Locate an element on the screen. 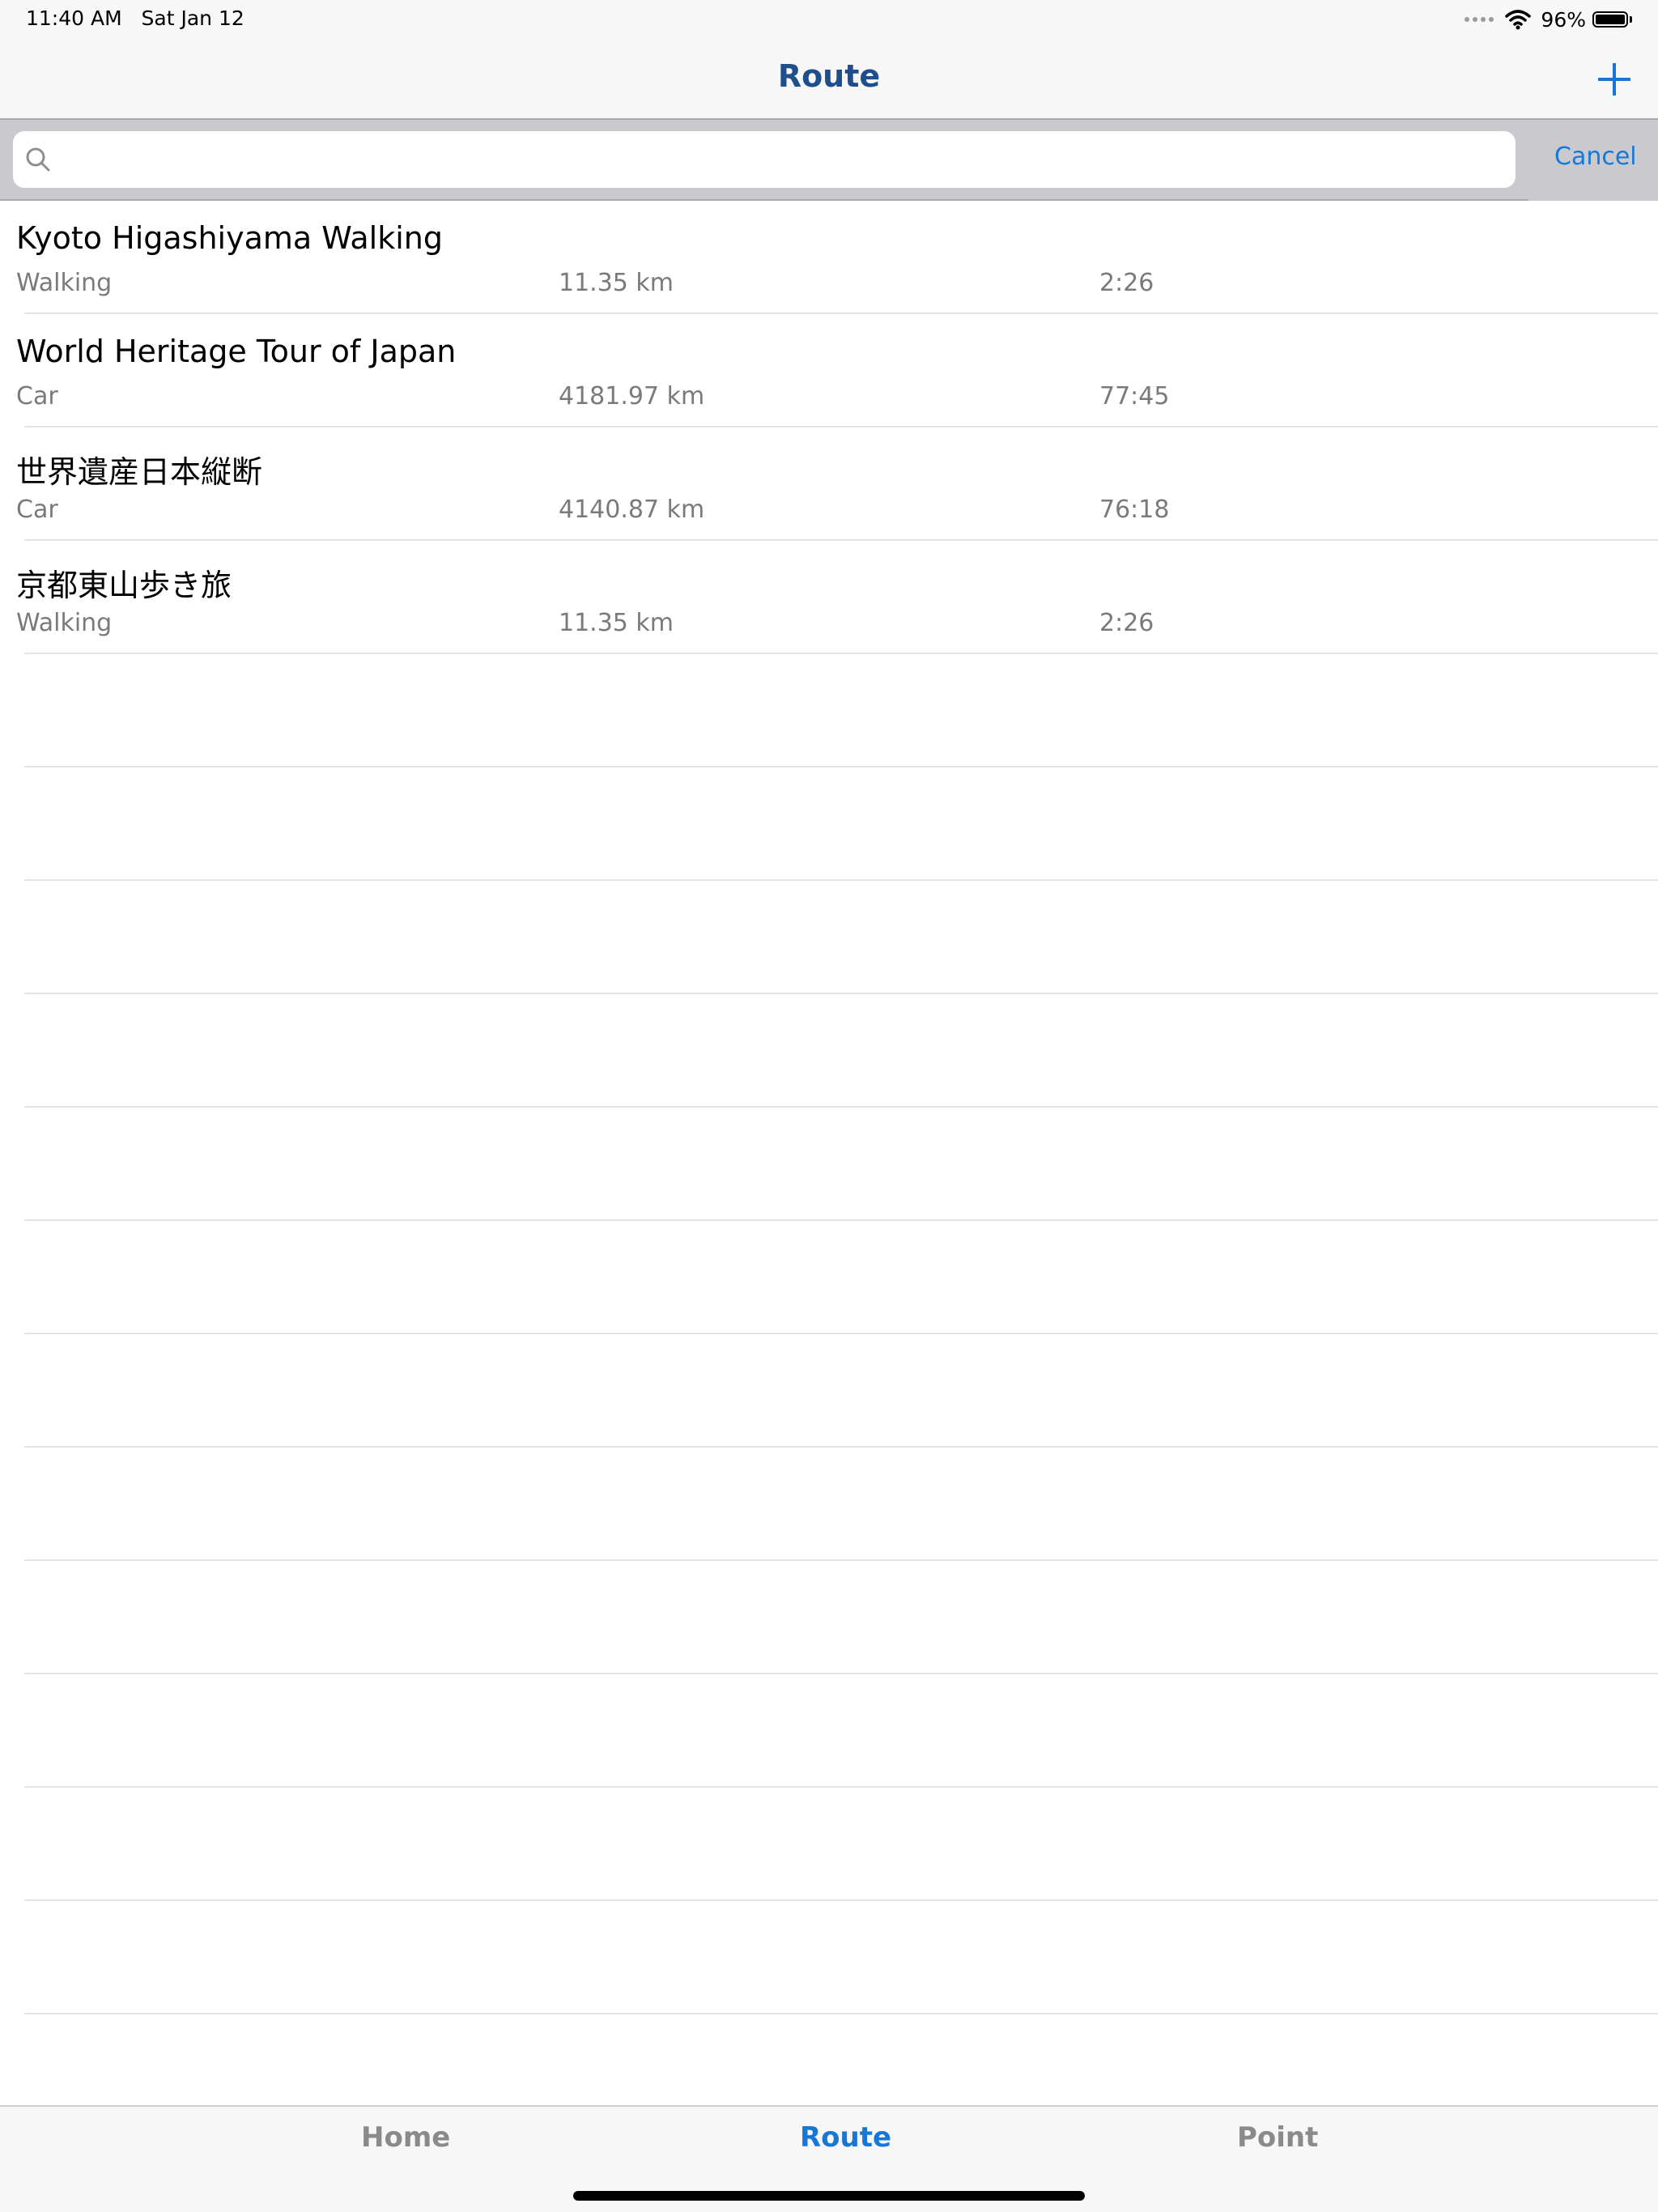  route-title: Kyoto Higashiyama Walking is located at coordinates (230, 238).